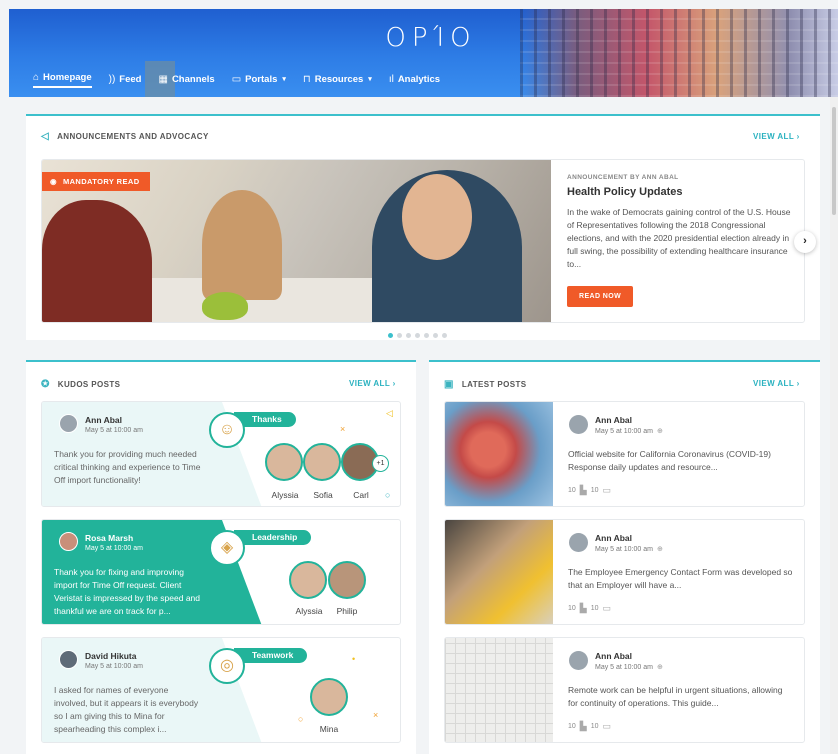 Image resolution: width=838 pixels, height=754 pixels. Describe the element at coordinates (89, 384) in the screenshot. I see `section-title: KUDOS POSTS` at that location.